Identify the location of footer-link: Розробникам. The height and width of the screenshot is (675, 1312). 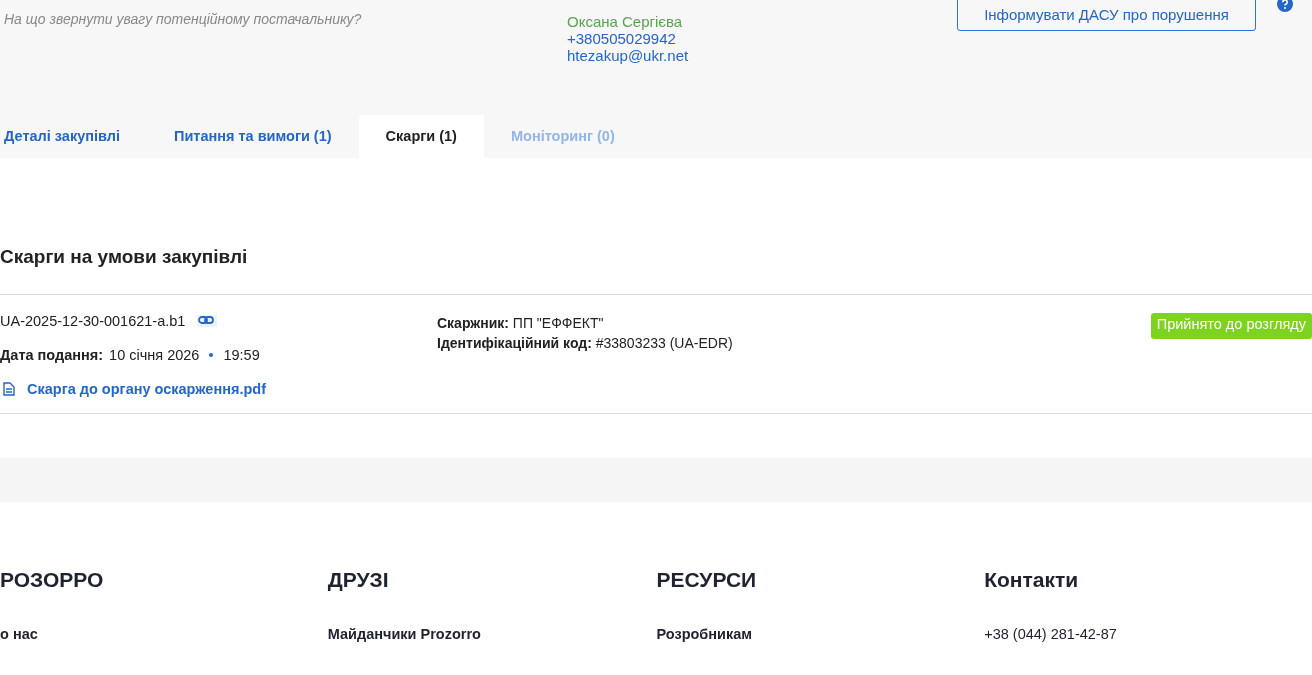
(704, 634).